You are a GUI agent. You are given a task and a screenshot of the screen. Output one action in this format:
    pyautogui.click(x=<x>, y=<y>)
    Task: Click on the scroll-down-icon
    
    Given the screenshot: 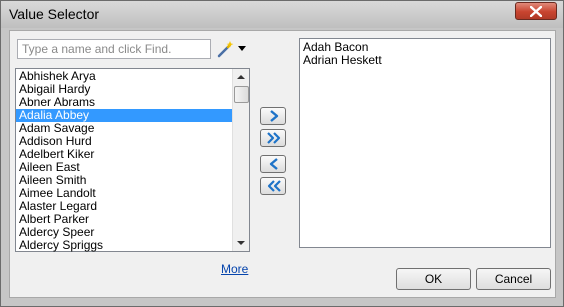 What is the action you would take?
    pyautogui.click(x=241, y=243)
    